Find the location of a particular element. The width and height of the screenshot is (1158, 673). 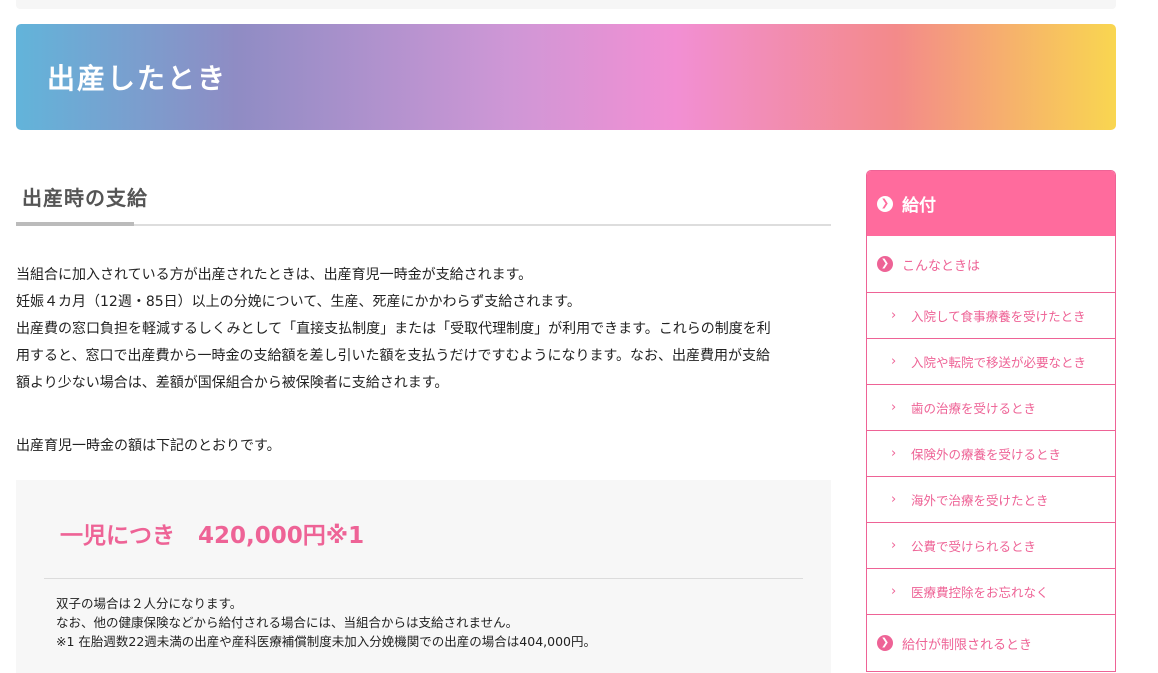

benefit-amount: 一児につき 420,000円※1 is located at coordinates (212, 536).